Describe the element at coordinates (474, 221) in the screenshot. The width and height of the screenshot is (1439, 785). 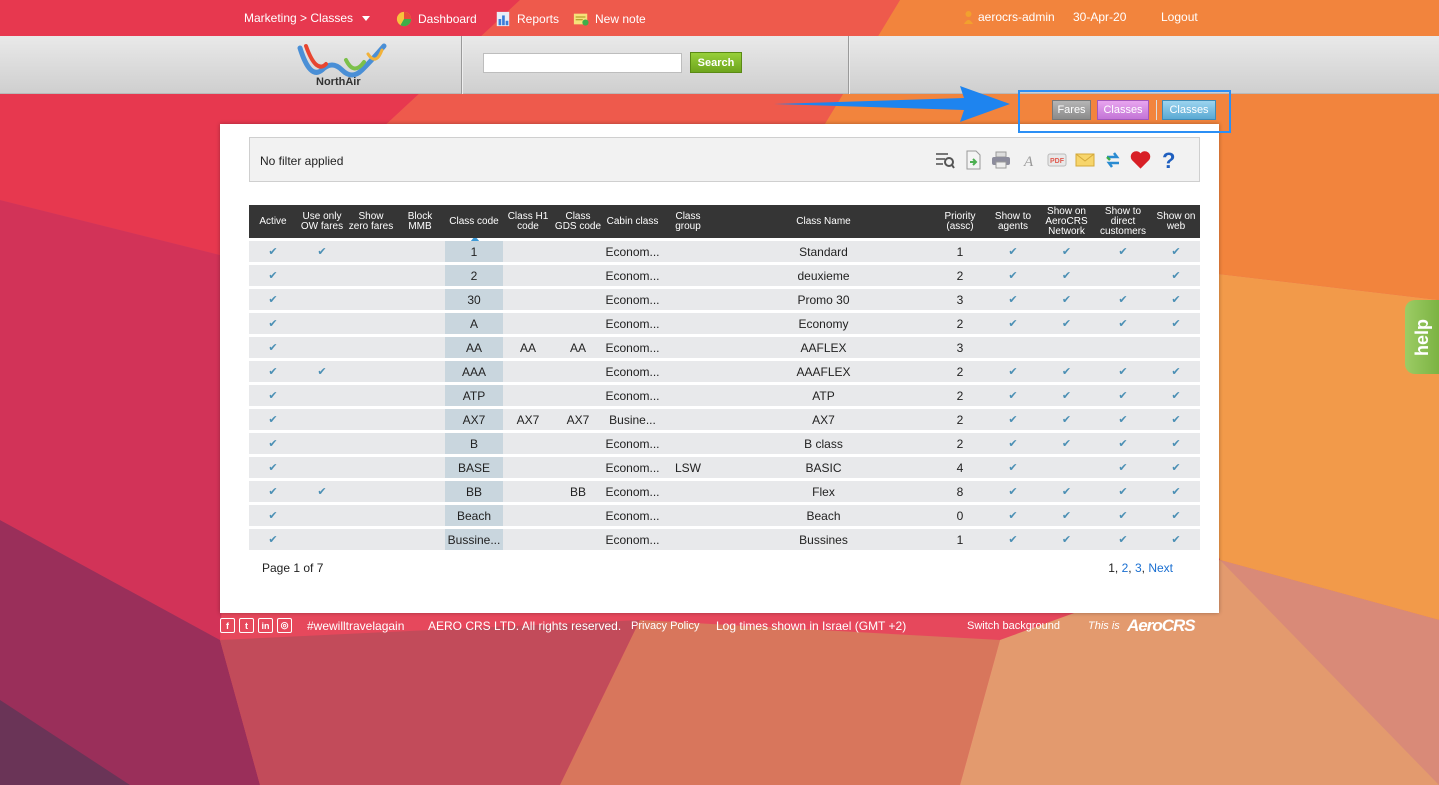
I see `col-class-code: Class code` at that location.